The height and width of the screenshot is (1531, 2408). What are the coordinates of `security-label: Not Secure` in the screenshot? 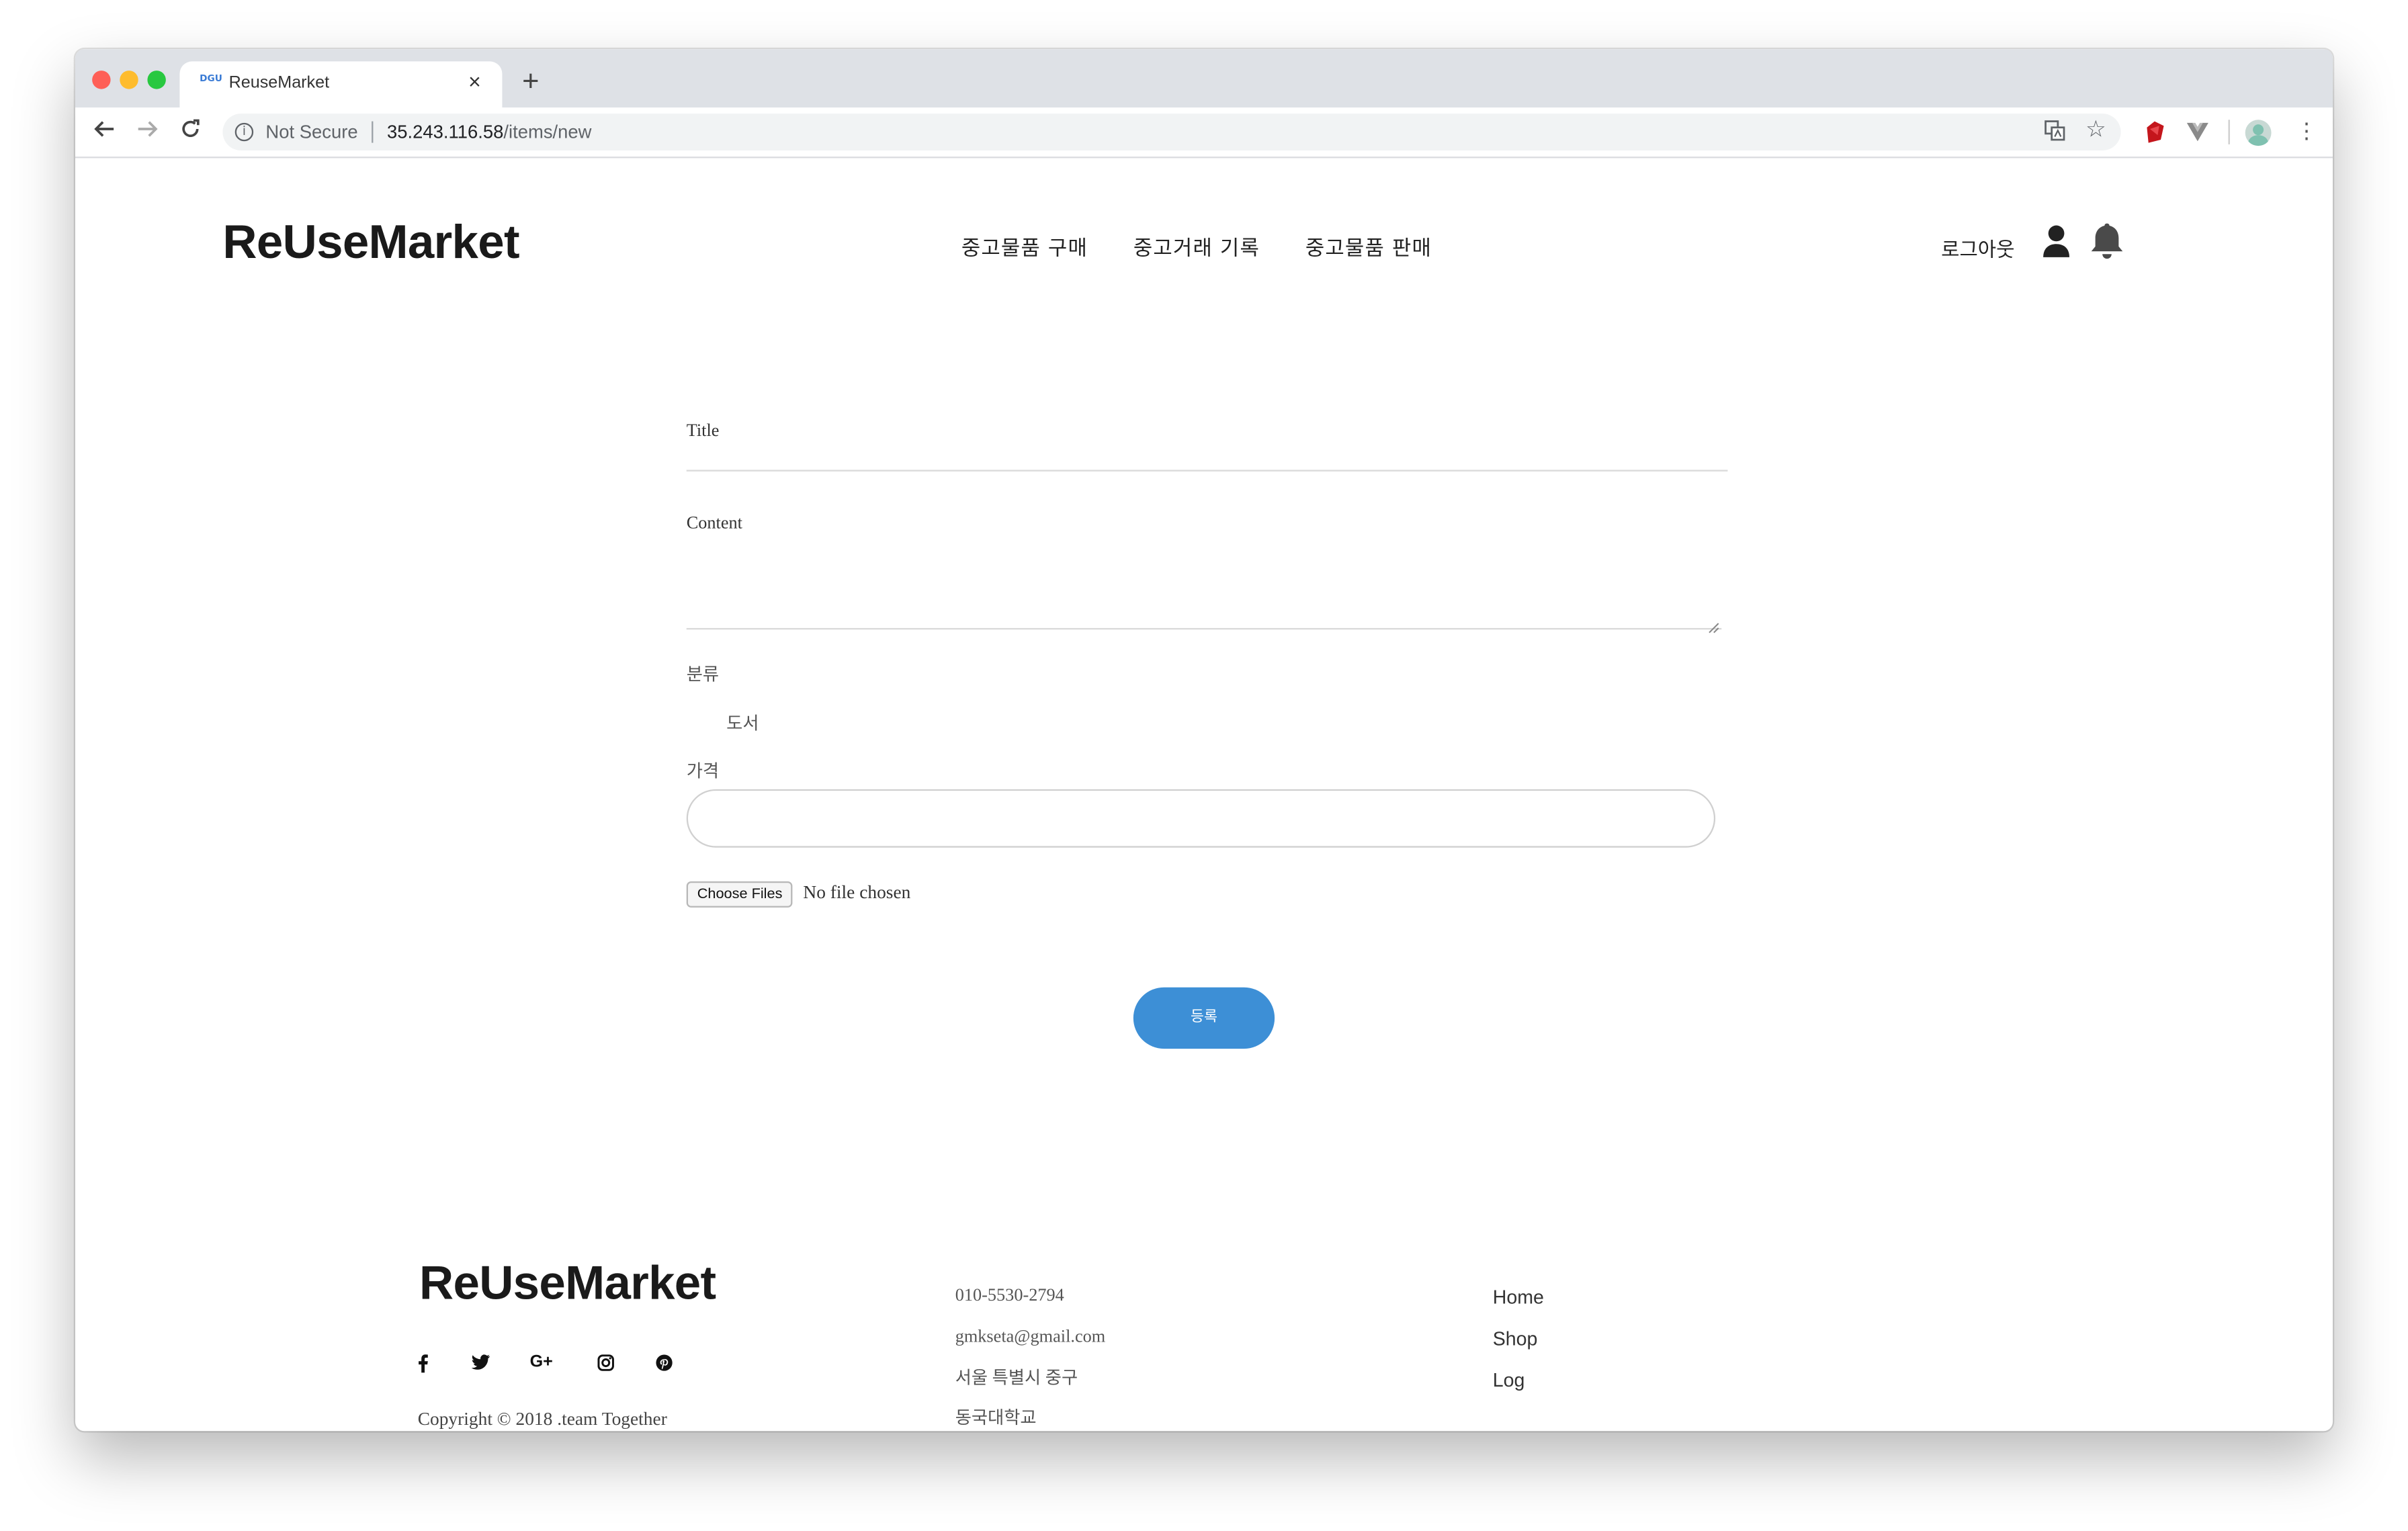 It's located at (311, 132).